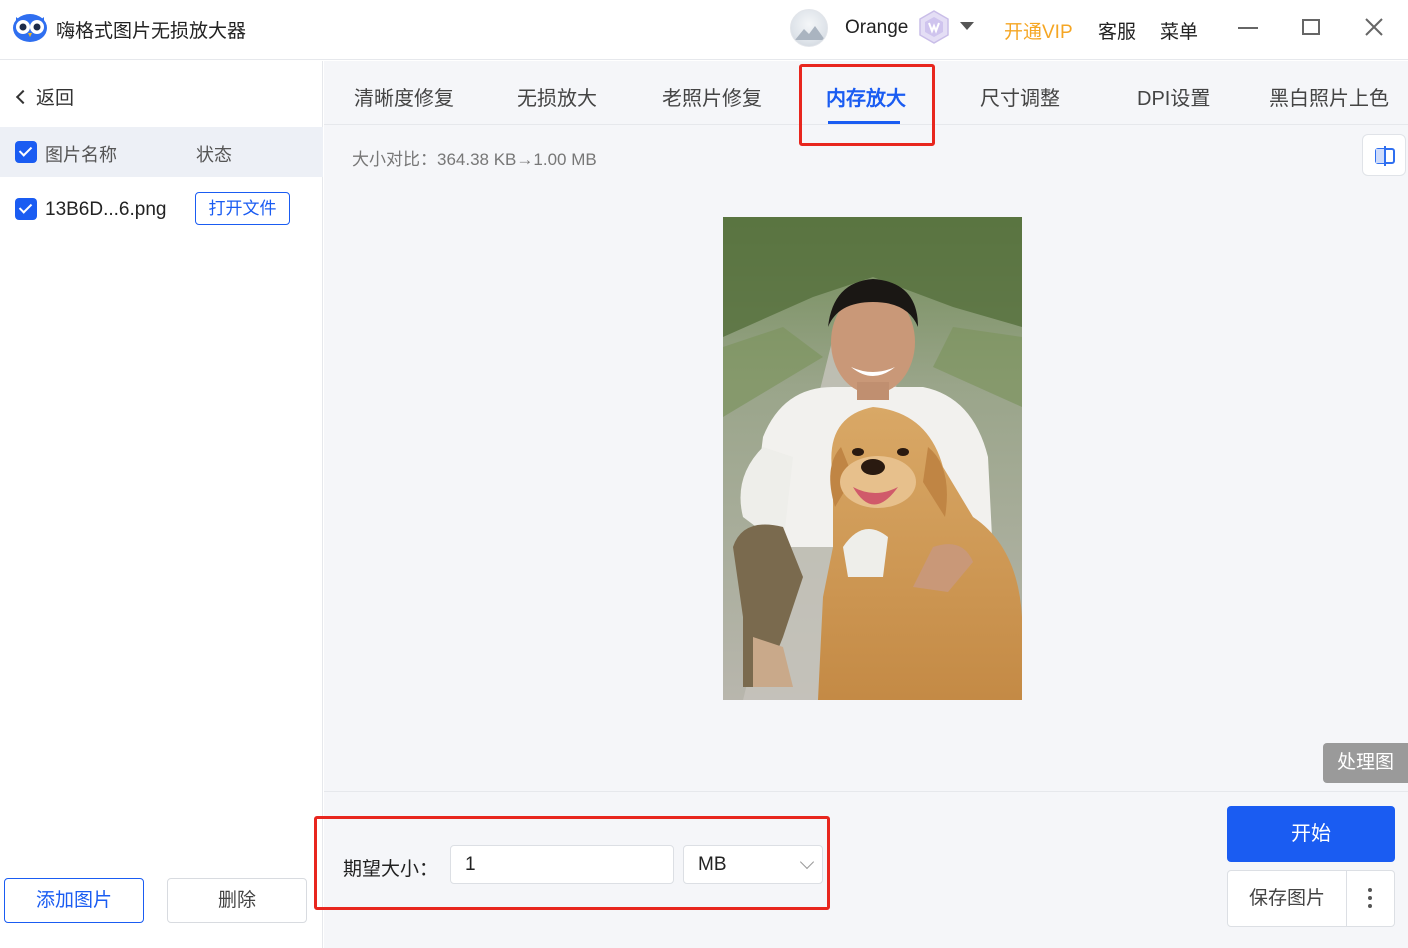 This screenshot has width=1408, height=948. Describe the element at coordinates (26, 152) in the screenshot. I see `select-all-checkbox` at that location.